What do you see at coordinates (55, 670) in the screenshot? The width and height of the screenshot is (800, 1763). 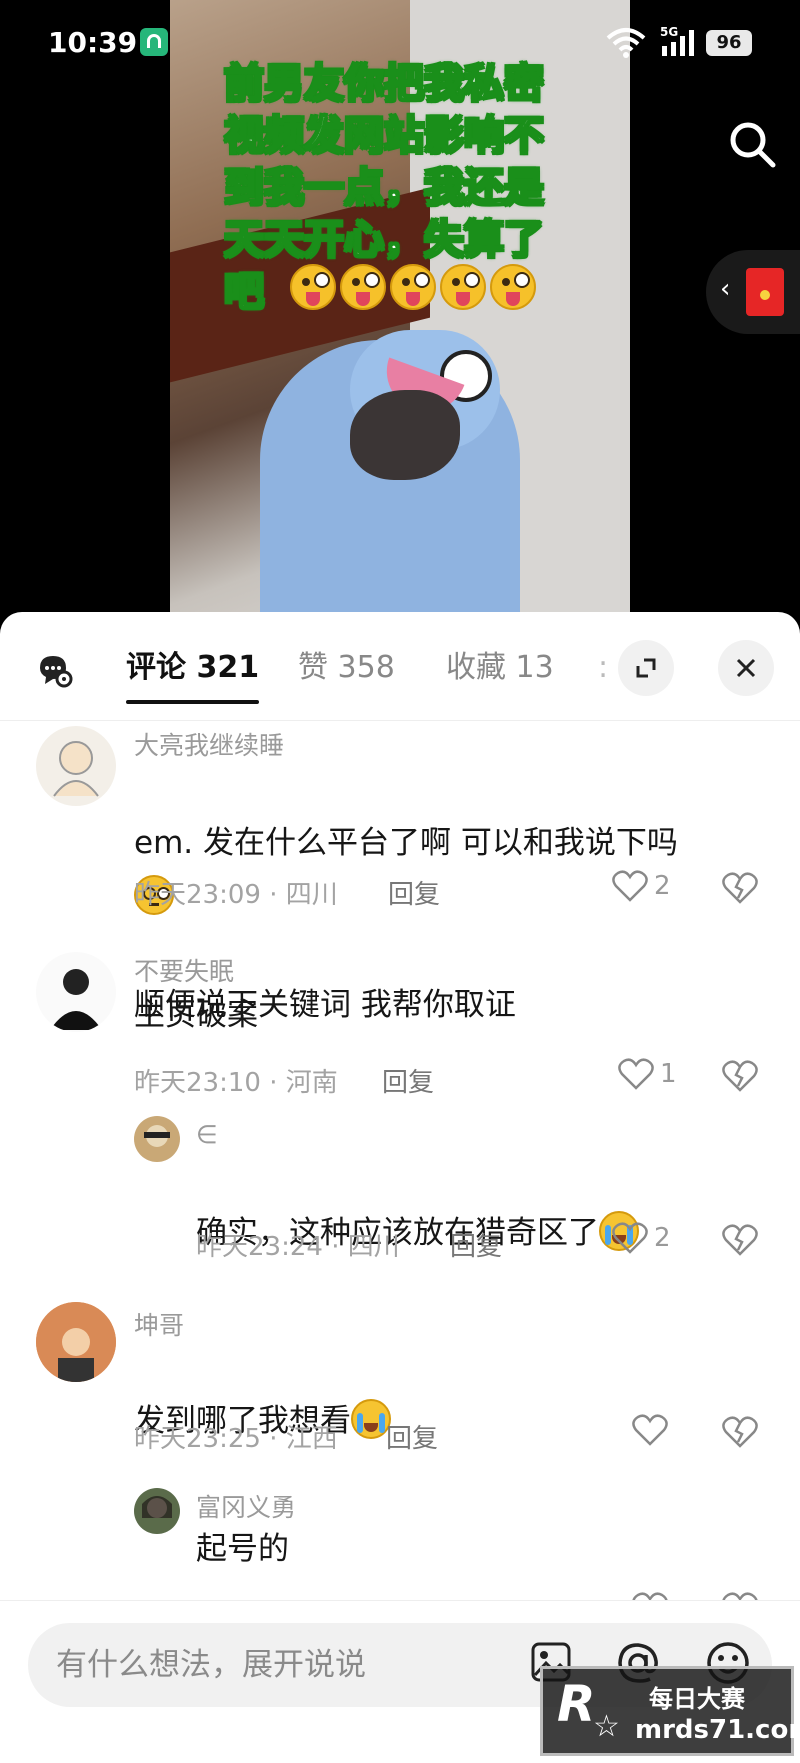 I see `chat-settings-icon` at bounding box center [55, 670].